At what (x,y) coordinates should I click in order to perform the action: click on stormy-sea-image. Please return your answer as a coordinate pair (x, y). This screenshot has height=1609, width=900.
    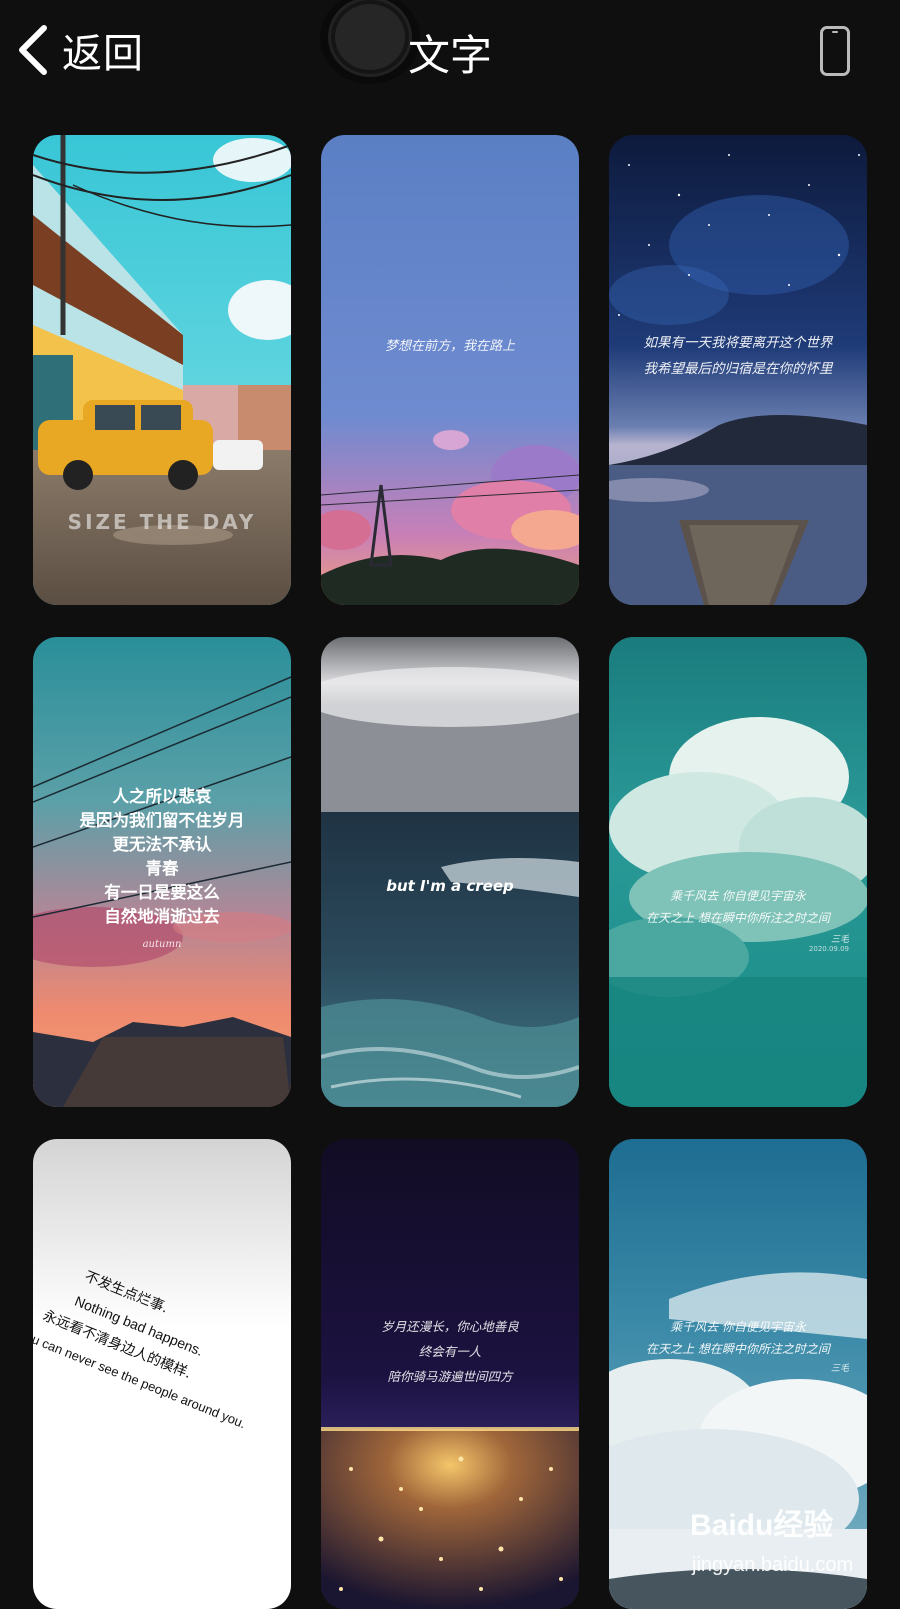
    Looking at the image, I should click on (450, 872).